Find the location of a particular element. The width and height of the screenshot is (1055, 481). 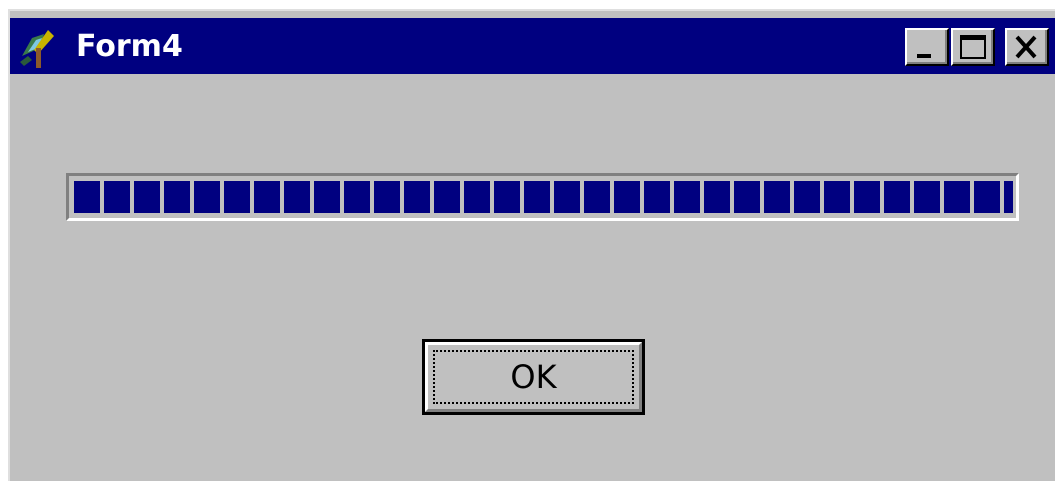

form-app-icon is located at coordinates (40, 48).